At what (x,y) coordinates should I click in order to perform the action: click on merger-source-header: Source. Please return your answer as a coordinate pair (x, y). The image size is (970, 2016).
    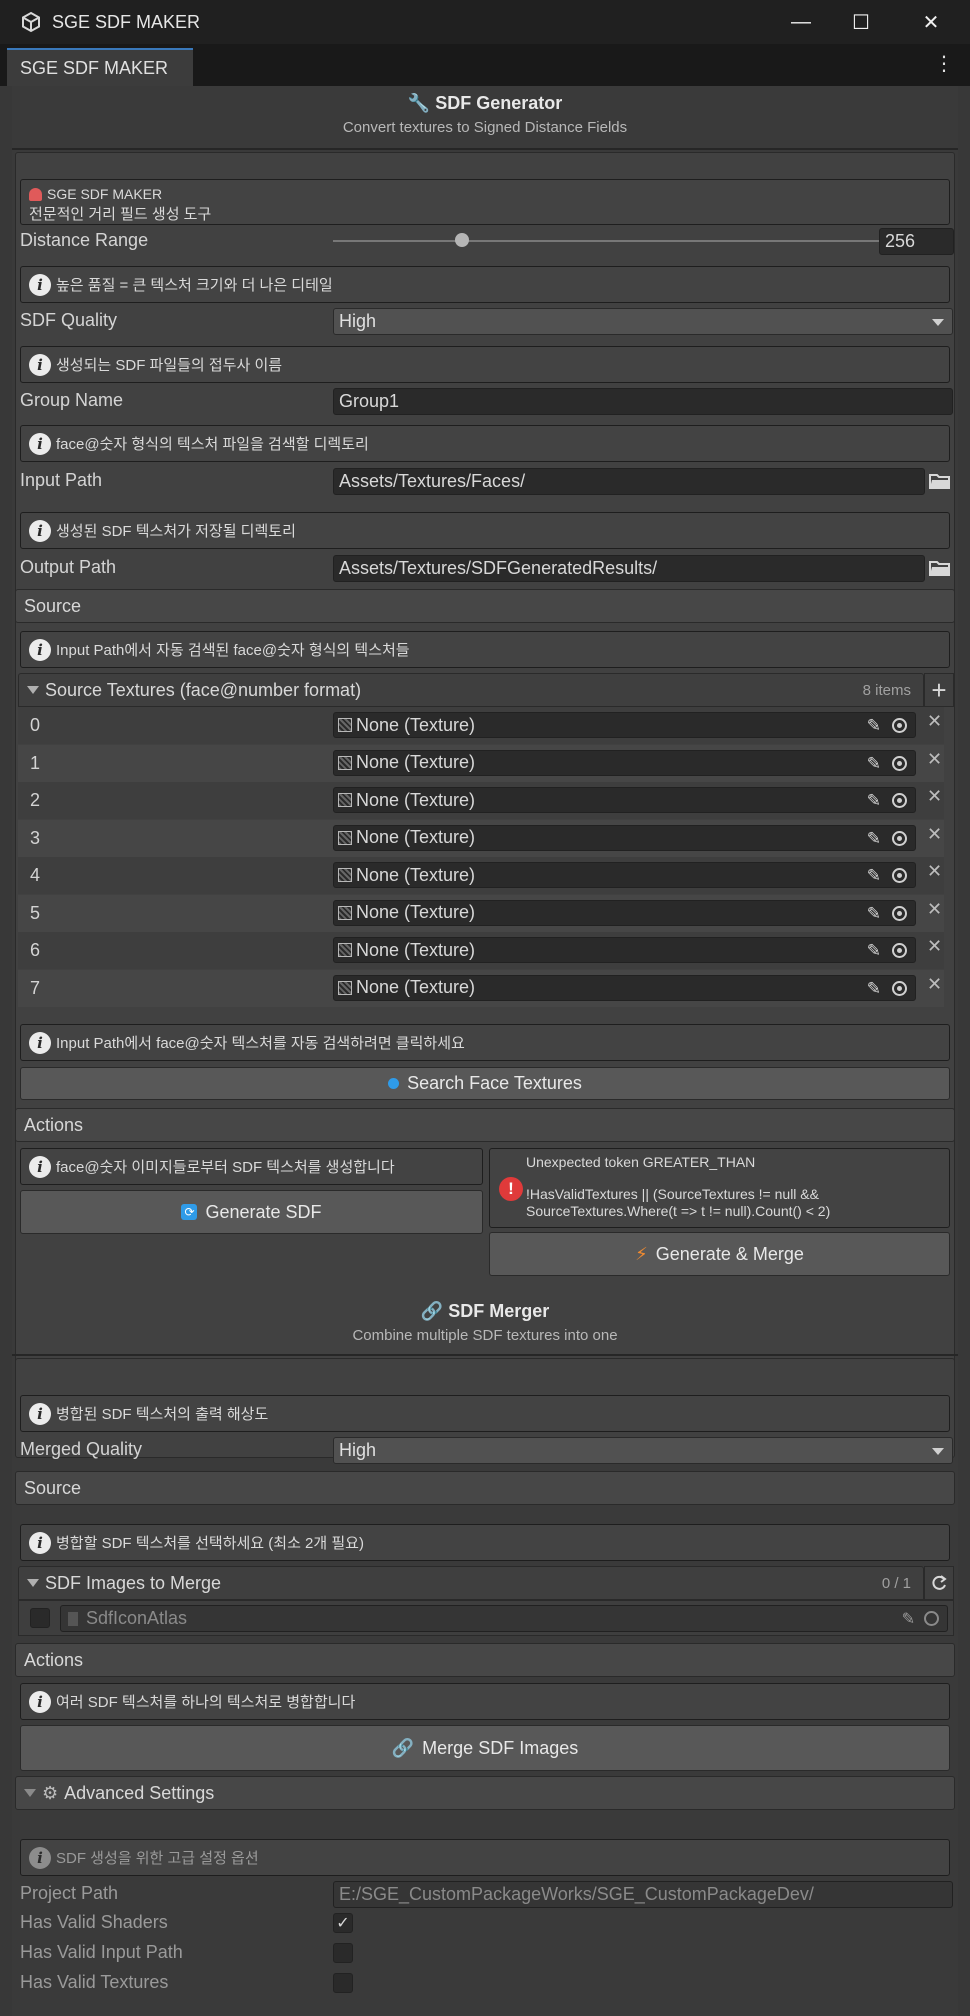
    Looking at the image, I should click on (485, 1488).